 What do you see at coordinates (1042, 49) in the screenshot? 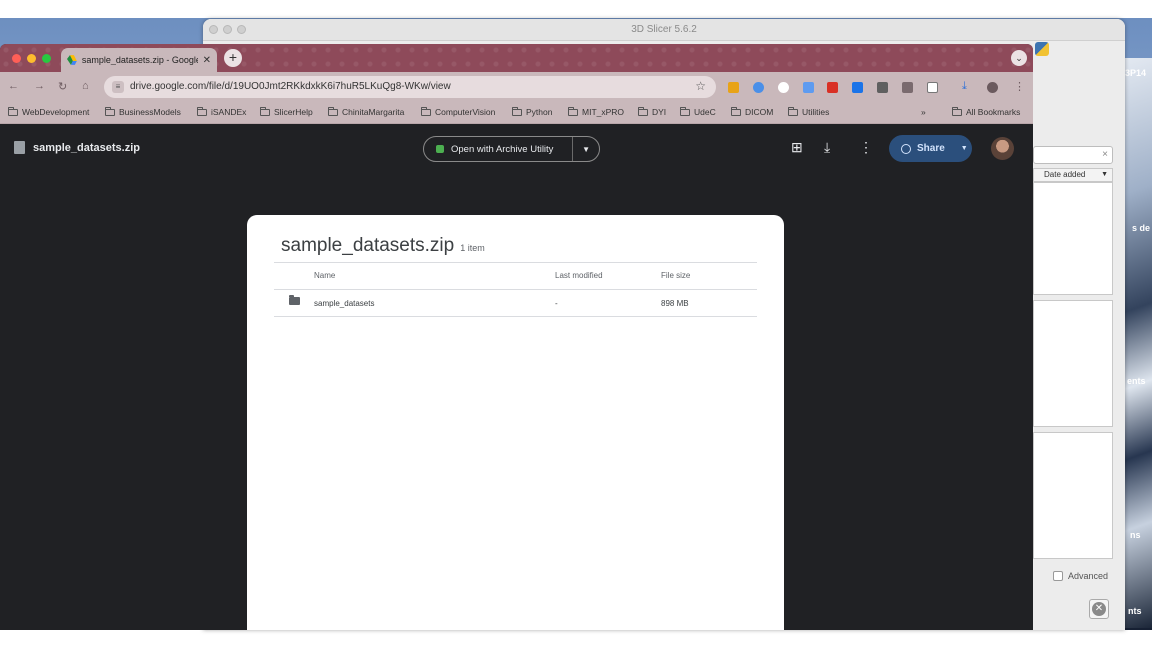
I see `python-icon` at bounding box center [1042, 49].